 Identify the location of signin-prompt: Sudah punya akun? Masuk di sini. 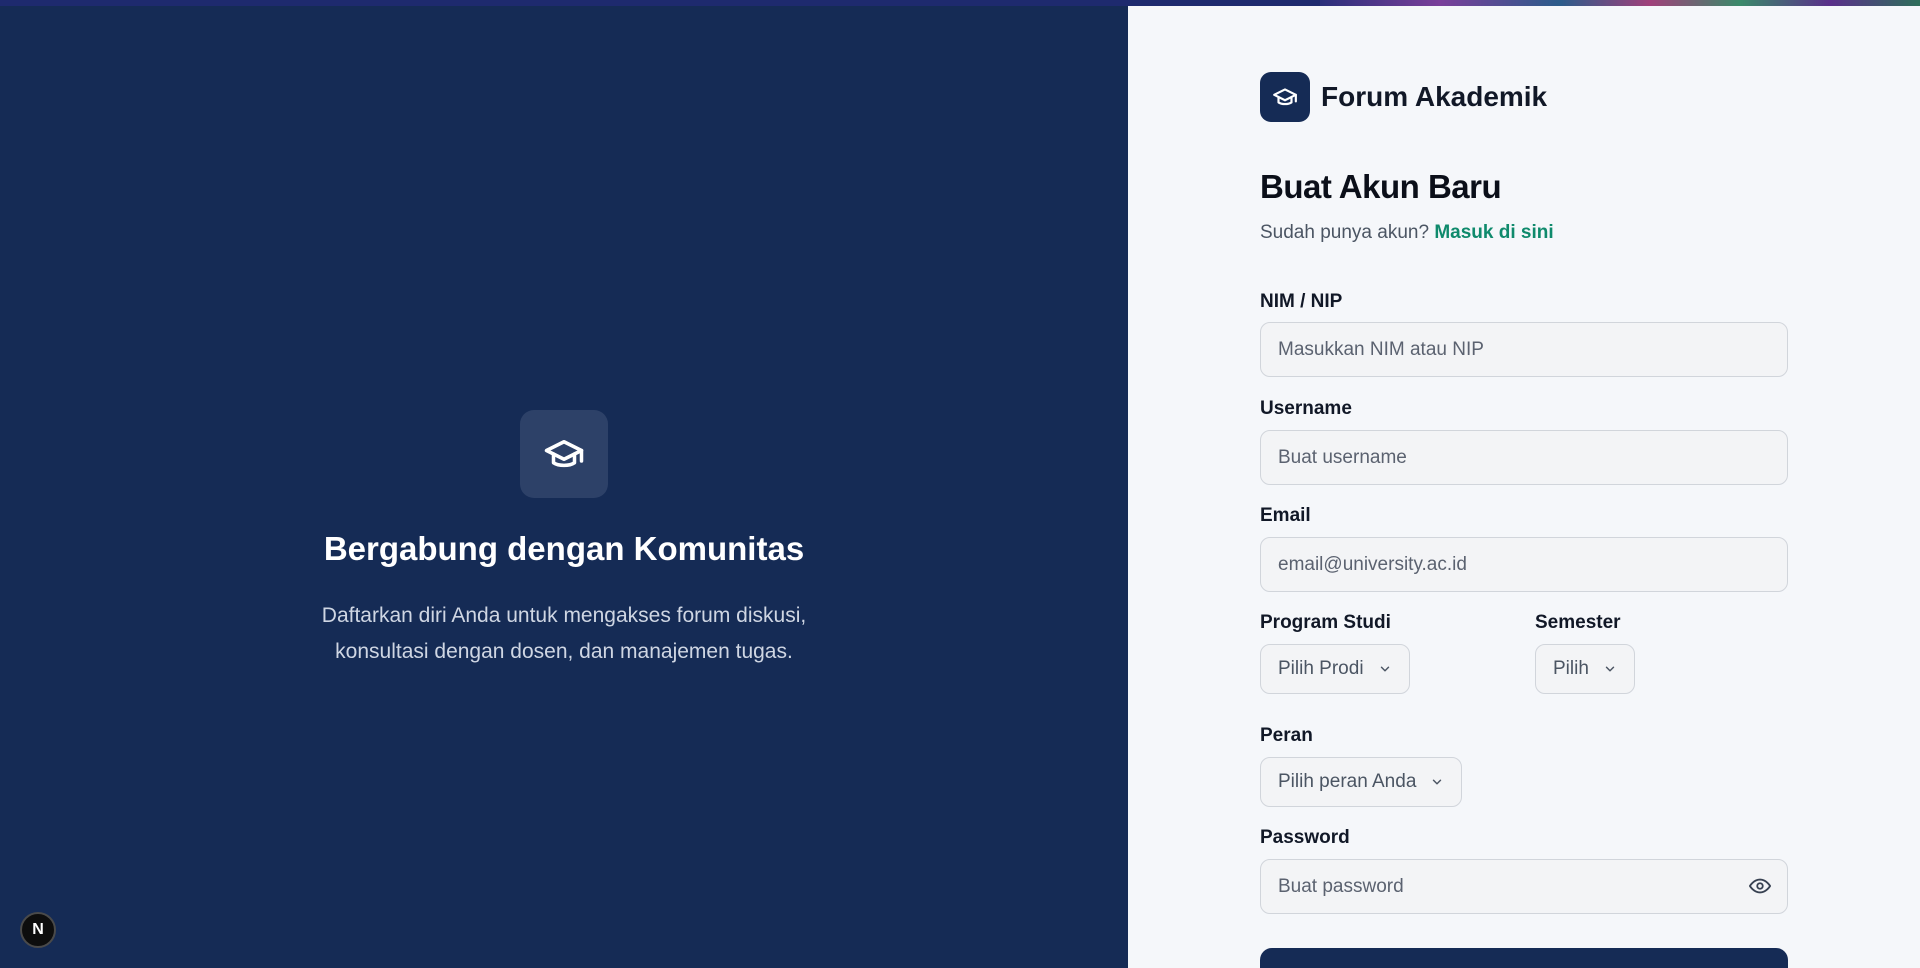
(1407, 233).